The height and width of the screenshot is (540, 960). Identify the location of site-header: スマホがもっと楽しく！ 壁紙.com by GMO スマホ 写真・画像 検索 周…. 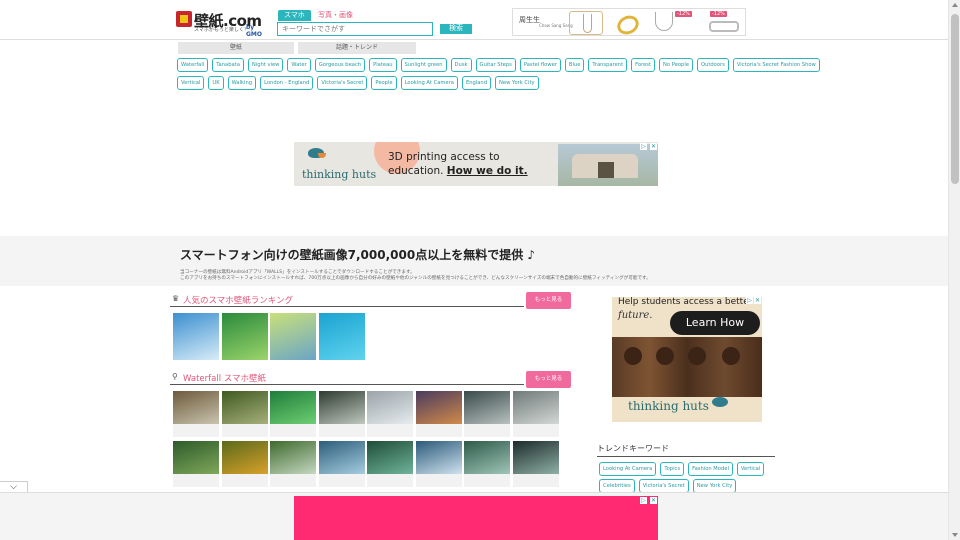
(474, 20).